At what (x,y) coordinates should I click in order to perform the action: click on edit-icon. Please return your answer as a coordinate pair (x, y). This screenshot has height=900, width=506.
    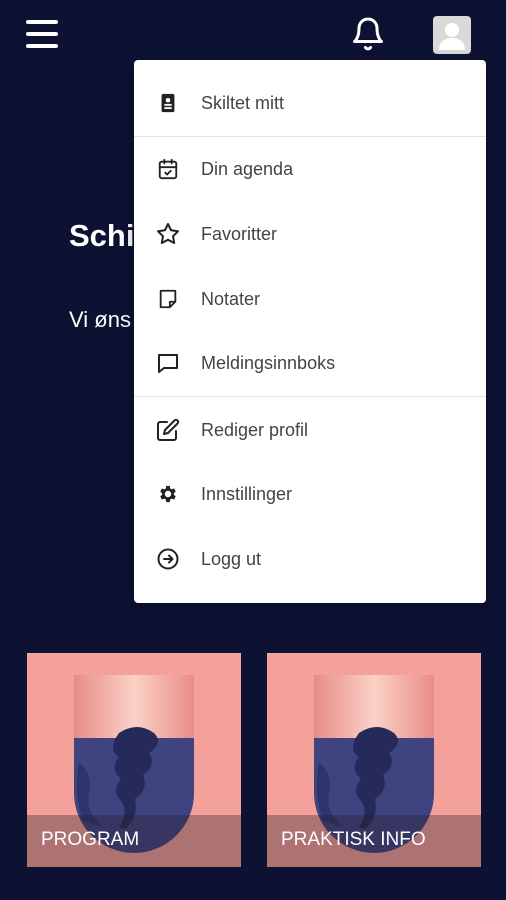
    Looking at the image, I should click on (168, 430).